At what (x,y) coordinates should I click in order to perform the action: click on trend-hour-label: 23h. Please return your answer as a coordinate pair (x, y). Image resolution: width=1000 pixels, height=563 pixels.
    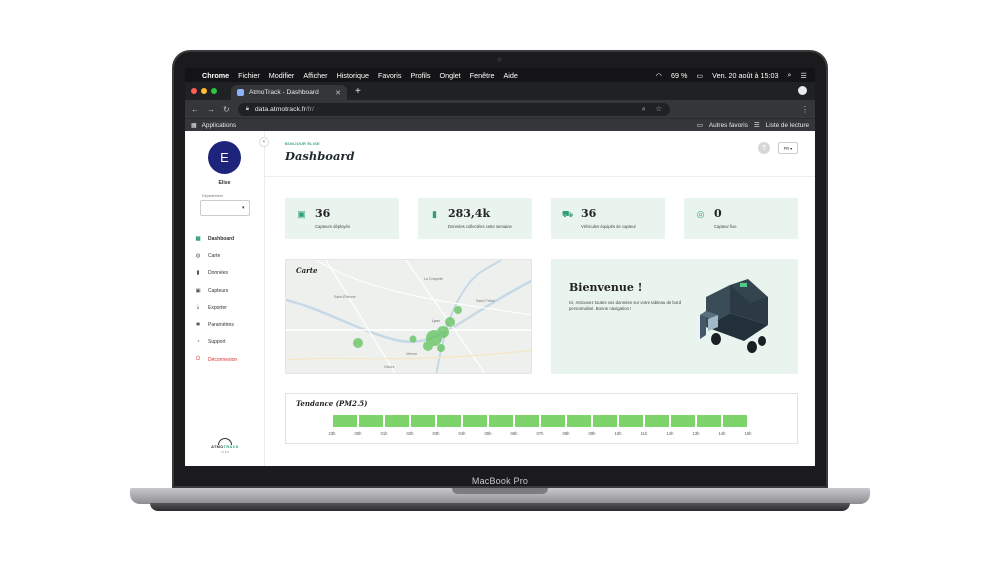
    Looking at the image, I should click on (333, 433).